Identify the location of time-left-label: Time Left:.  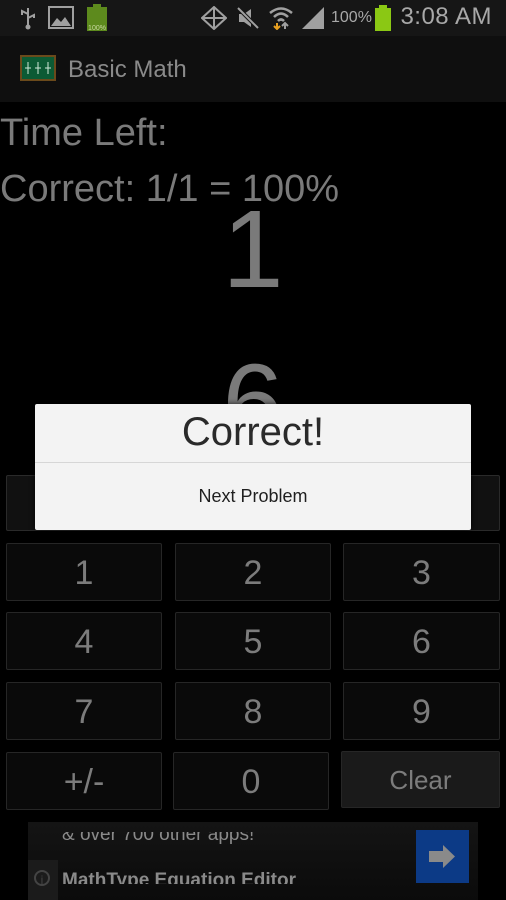
(84, 133).